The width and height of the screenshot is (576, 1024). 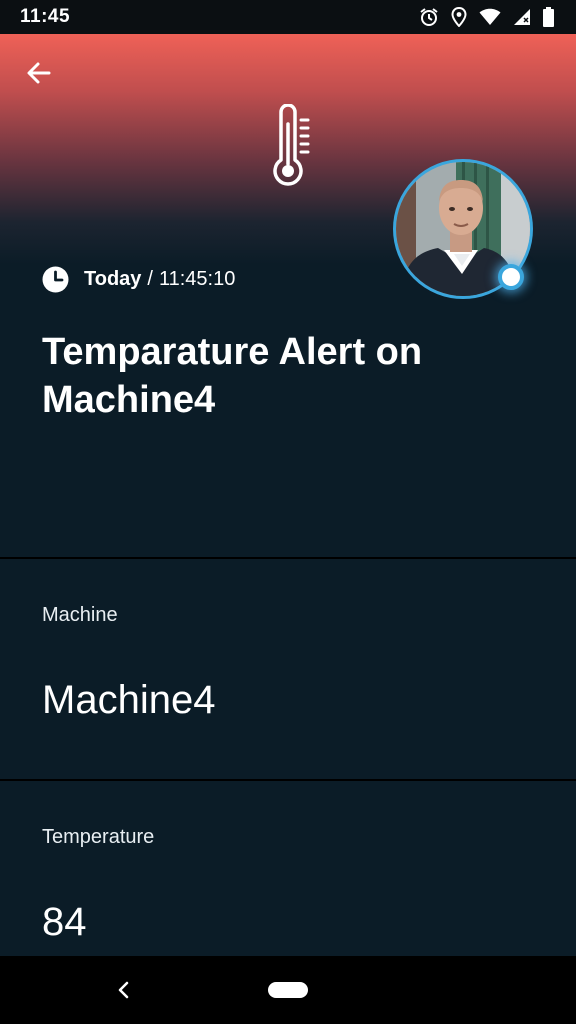 What do you see at coordinates (288, 990) in the screenshot?
I see `nav-home-button` at bounding box center [288, 990].